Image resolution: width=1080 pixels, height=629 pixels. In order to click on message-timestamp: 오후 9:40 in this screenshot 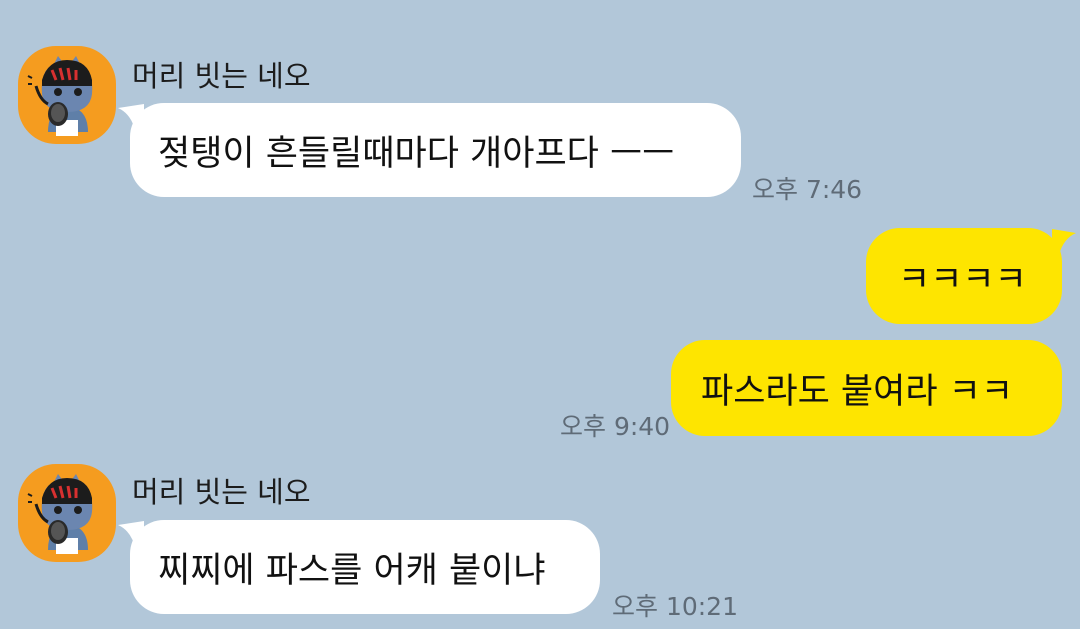, I will do `click(615, 426)`.